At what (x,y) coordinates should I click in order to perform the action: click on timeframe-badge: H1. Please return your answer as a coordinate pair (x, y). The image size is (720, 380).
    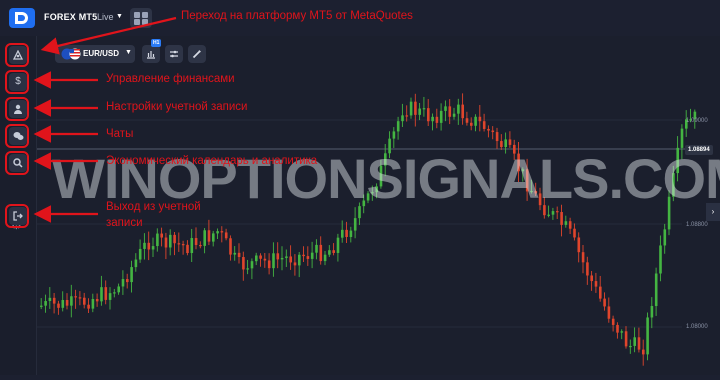
    Looking at the image, I should click on (156, 43).